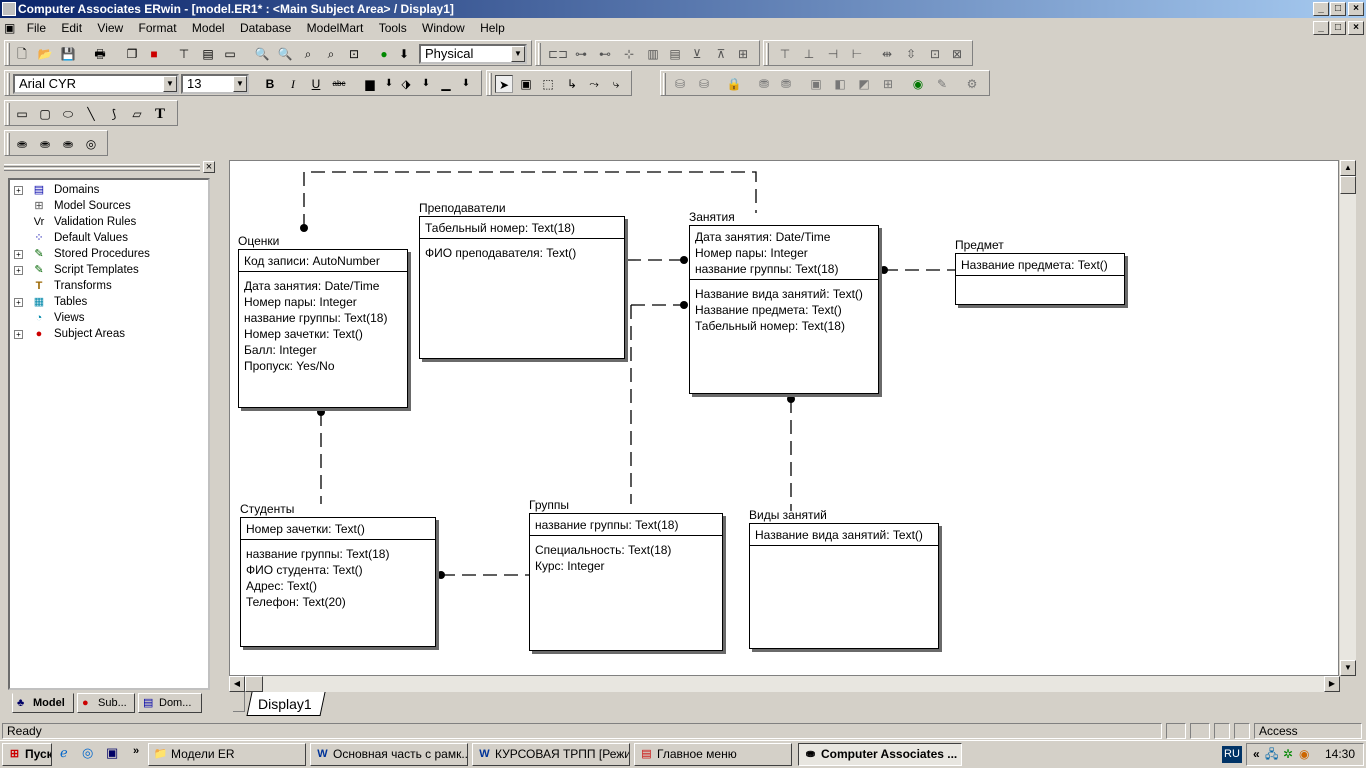 This screenshot has width=1366, height=768. I want to click on doc-minimize-button: _, so click(1321, 28).